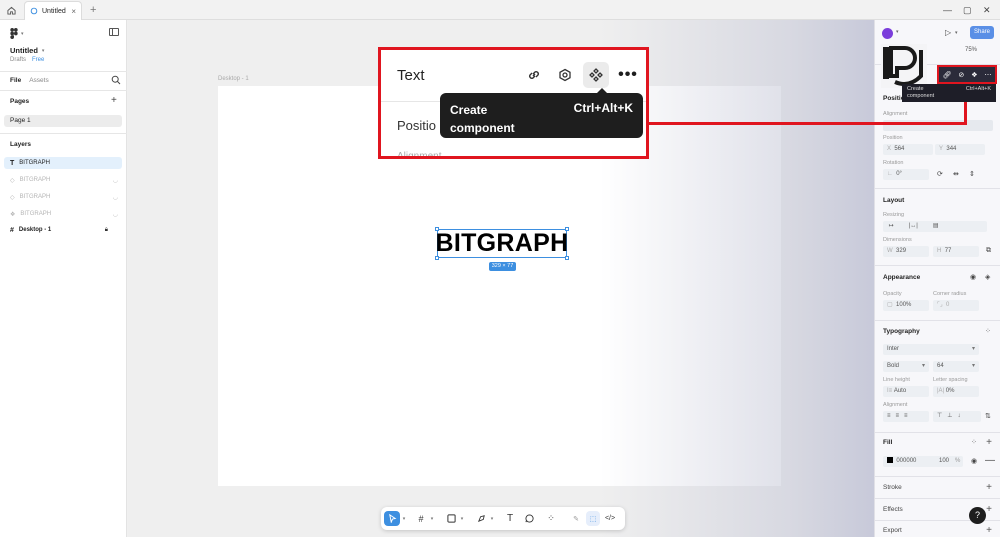 The width and height of the screenshot is (1000, 537). I want to click on vertical-align-controls: ⊤ ⊥ ↓, so click(957, 416).